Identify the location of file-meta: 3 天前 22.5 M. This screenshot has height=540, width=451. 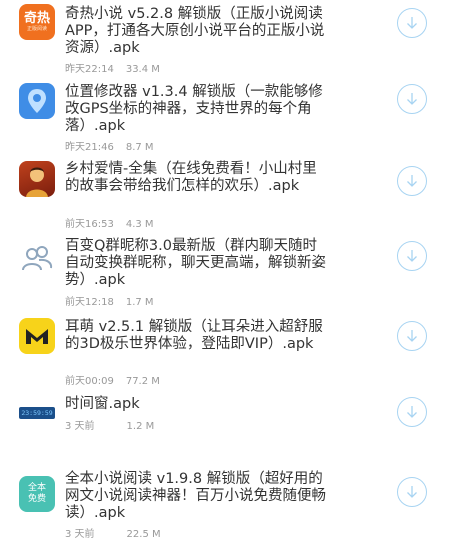
(113, 532).